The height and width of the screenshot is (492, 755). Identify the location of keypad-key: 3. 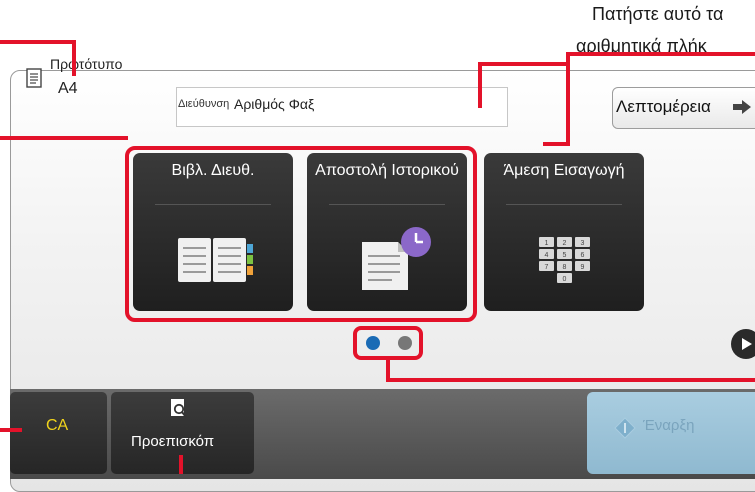
(583, 243).